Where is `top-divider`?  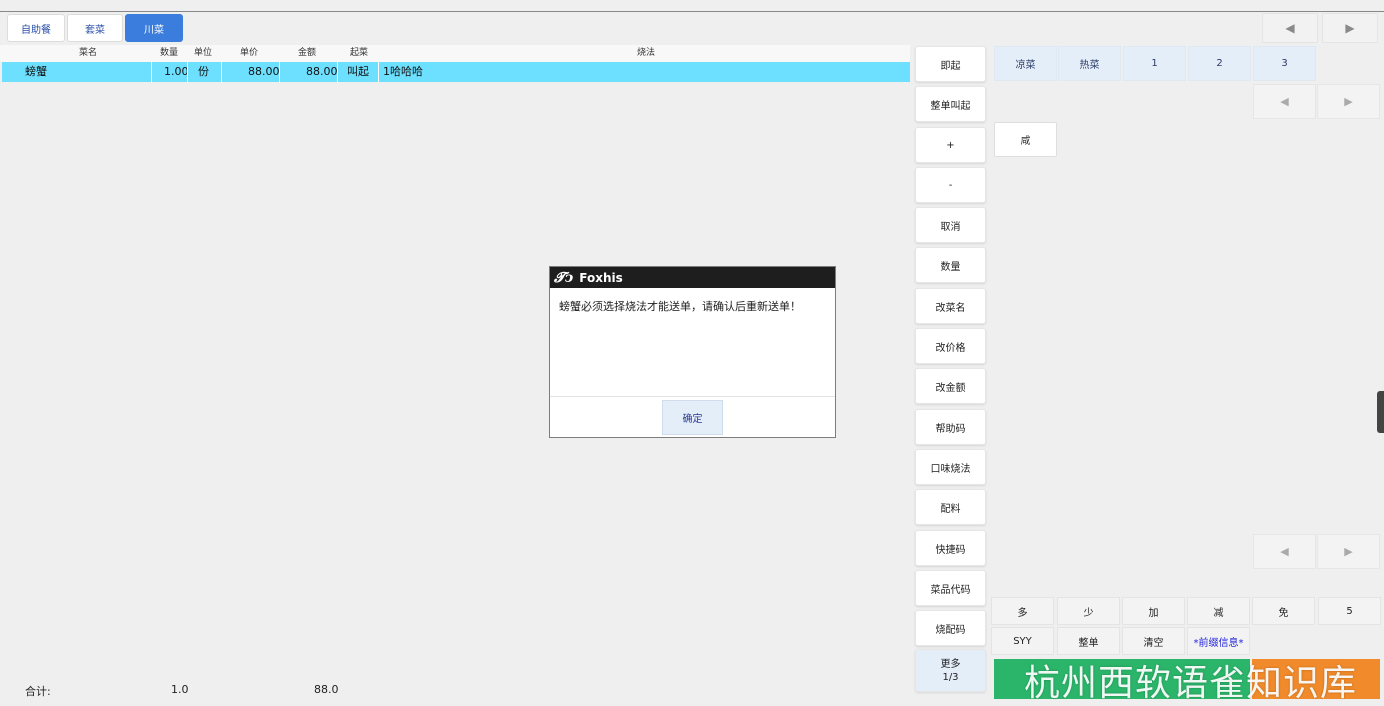 top-divider is located at coordinates (692, 11).